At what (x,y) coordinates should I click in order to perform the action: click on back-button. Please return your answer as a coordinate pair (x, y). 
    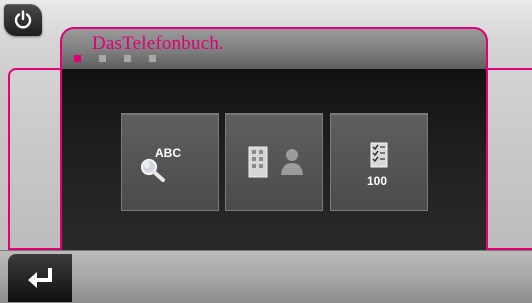
    Looking at the image, I should click on (40, 278).